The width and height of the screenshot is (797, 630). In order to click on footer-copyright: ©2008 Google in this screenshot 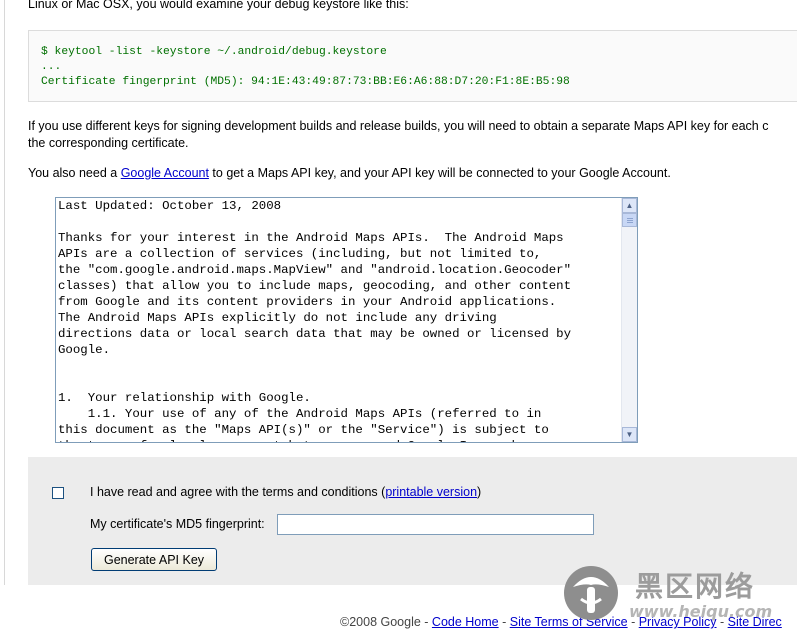, I will do `click(380, 622)`.